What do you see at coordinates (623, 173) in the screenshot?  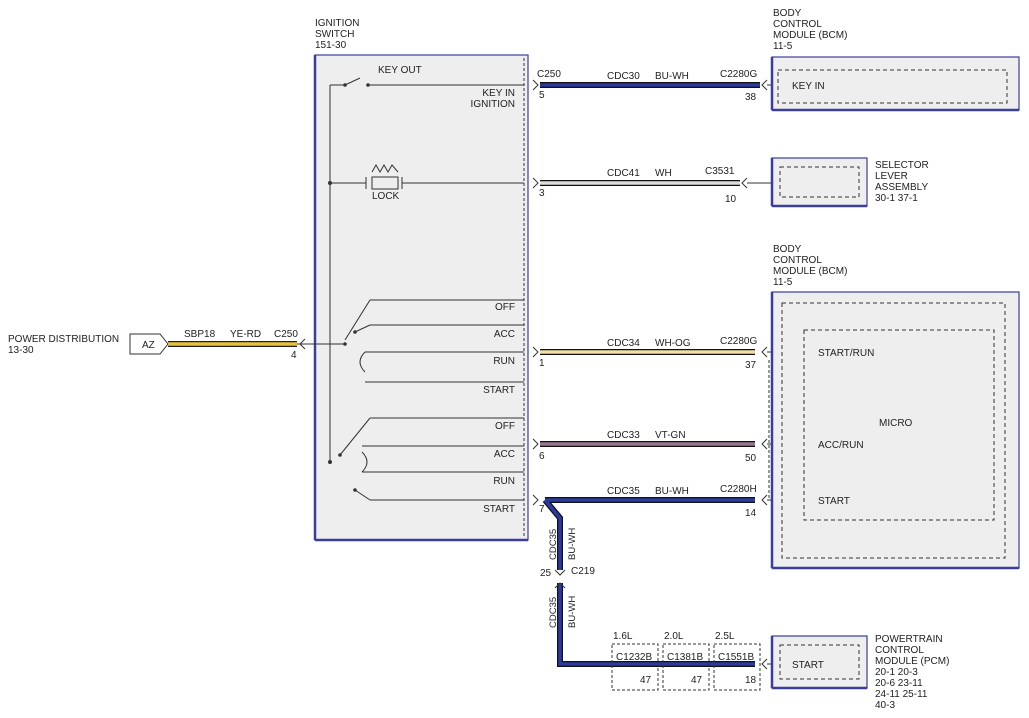 I see `wire-cdc41-circuit: CDC41` at bounding box center [623, 173].